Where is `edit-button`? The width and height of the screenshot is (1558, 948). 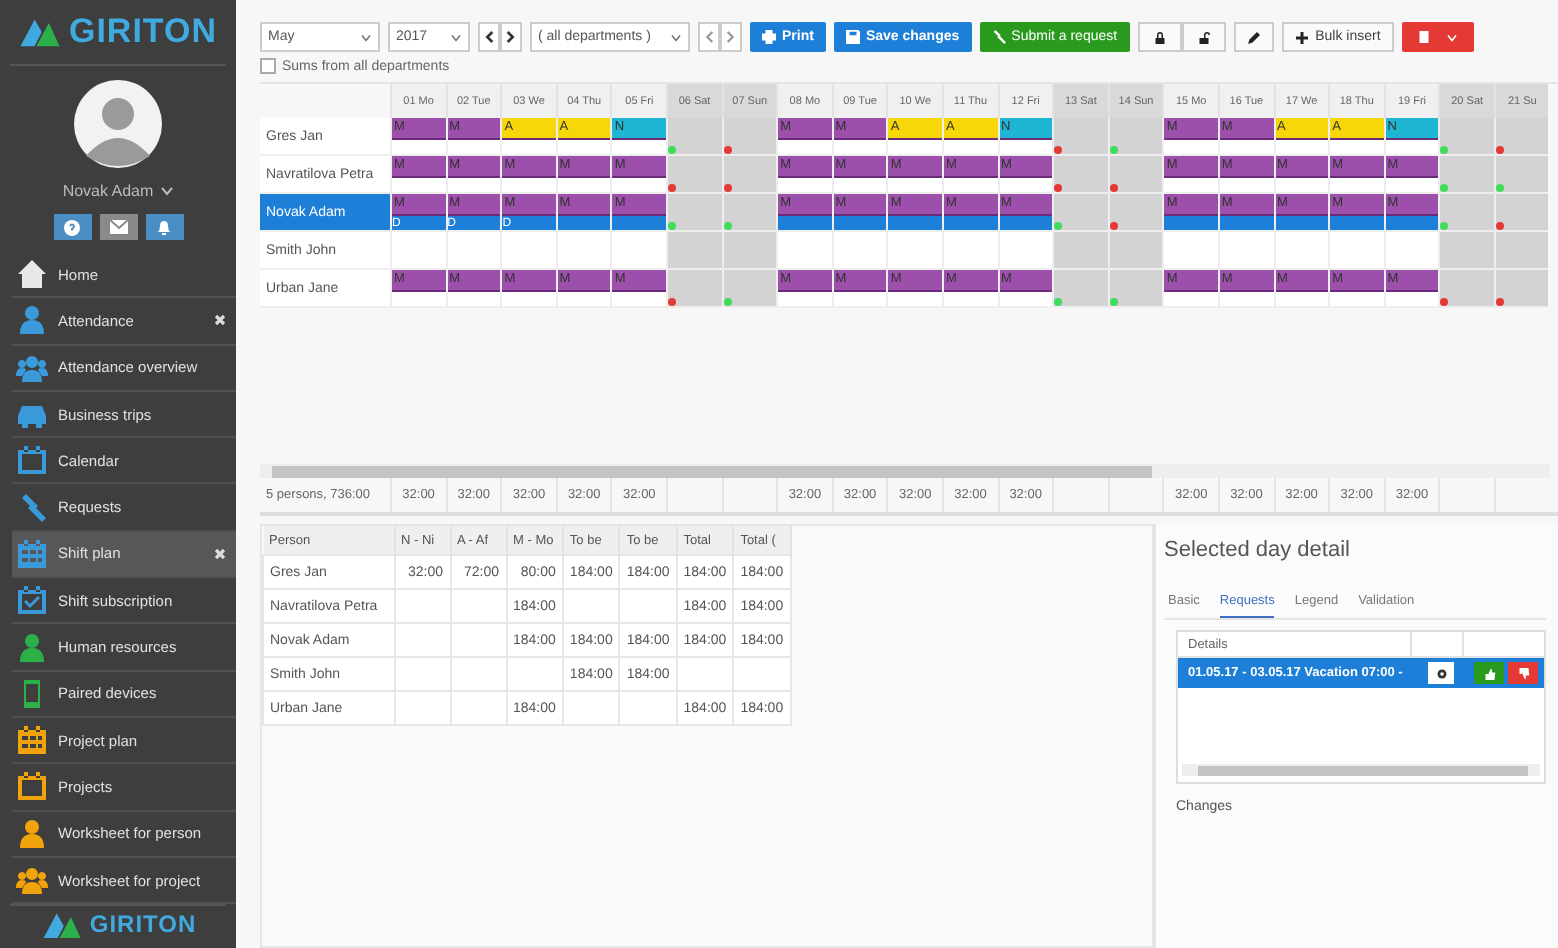
edit-button is located at coordinates (1253, 37).